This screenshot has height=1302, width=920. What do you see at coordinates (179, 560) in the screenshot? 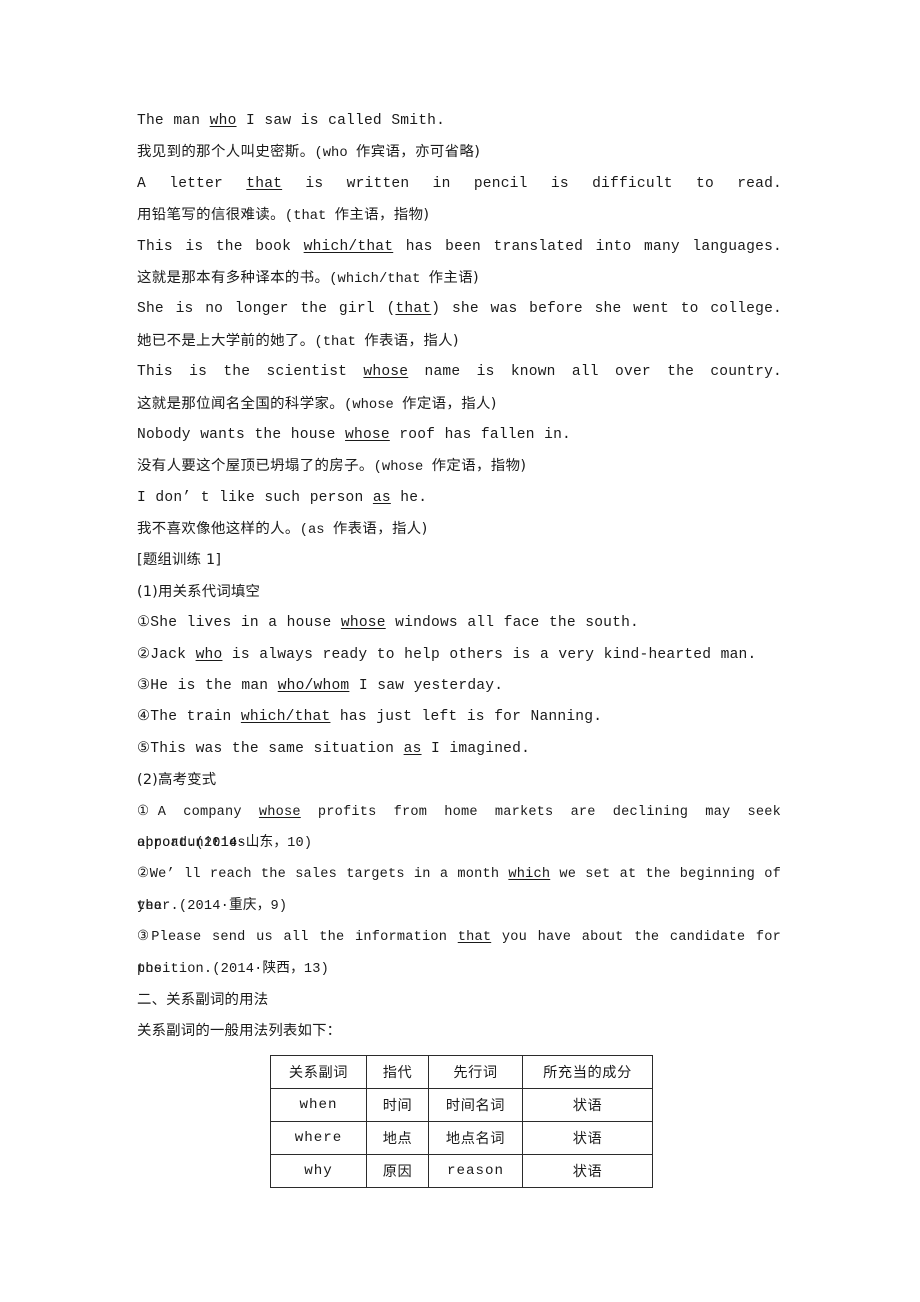
I see `exercise-block-title: [题组训练 1]` at bounding box center [179, 560].